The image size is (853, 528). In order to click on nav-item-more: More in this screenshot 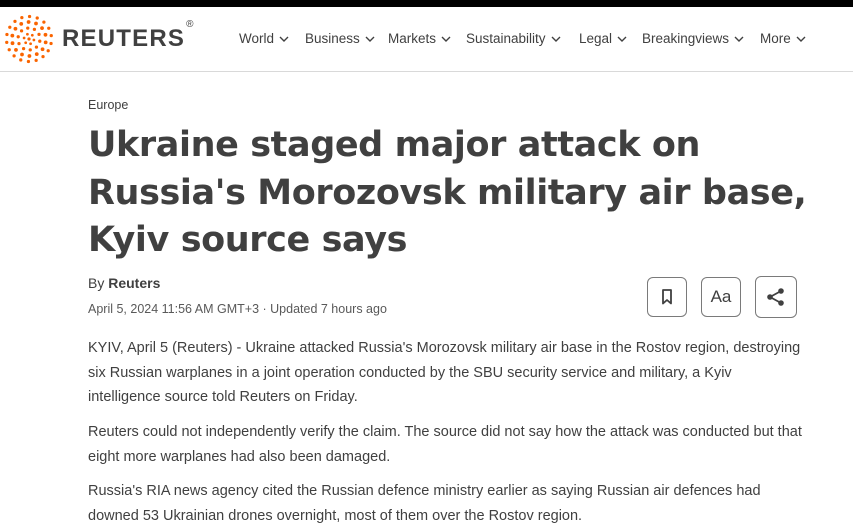, I will do `click(783, 38)`.